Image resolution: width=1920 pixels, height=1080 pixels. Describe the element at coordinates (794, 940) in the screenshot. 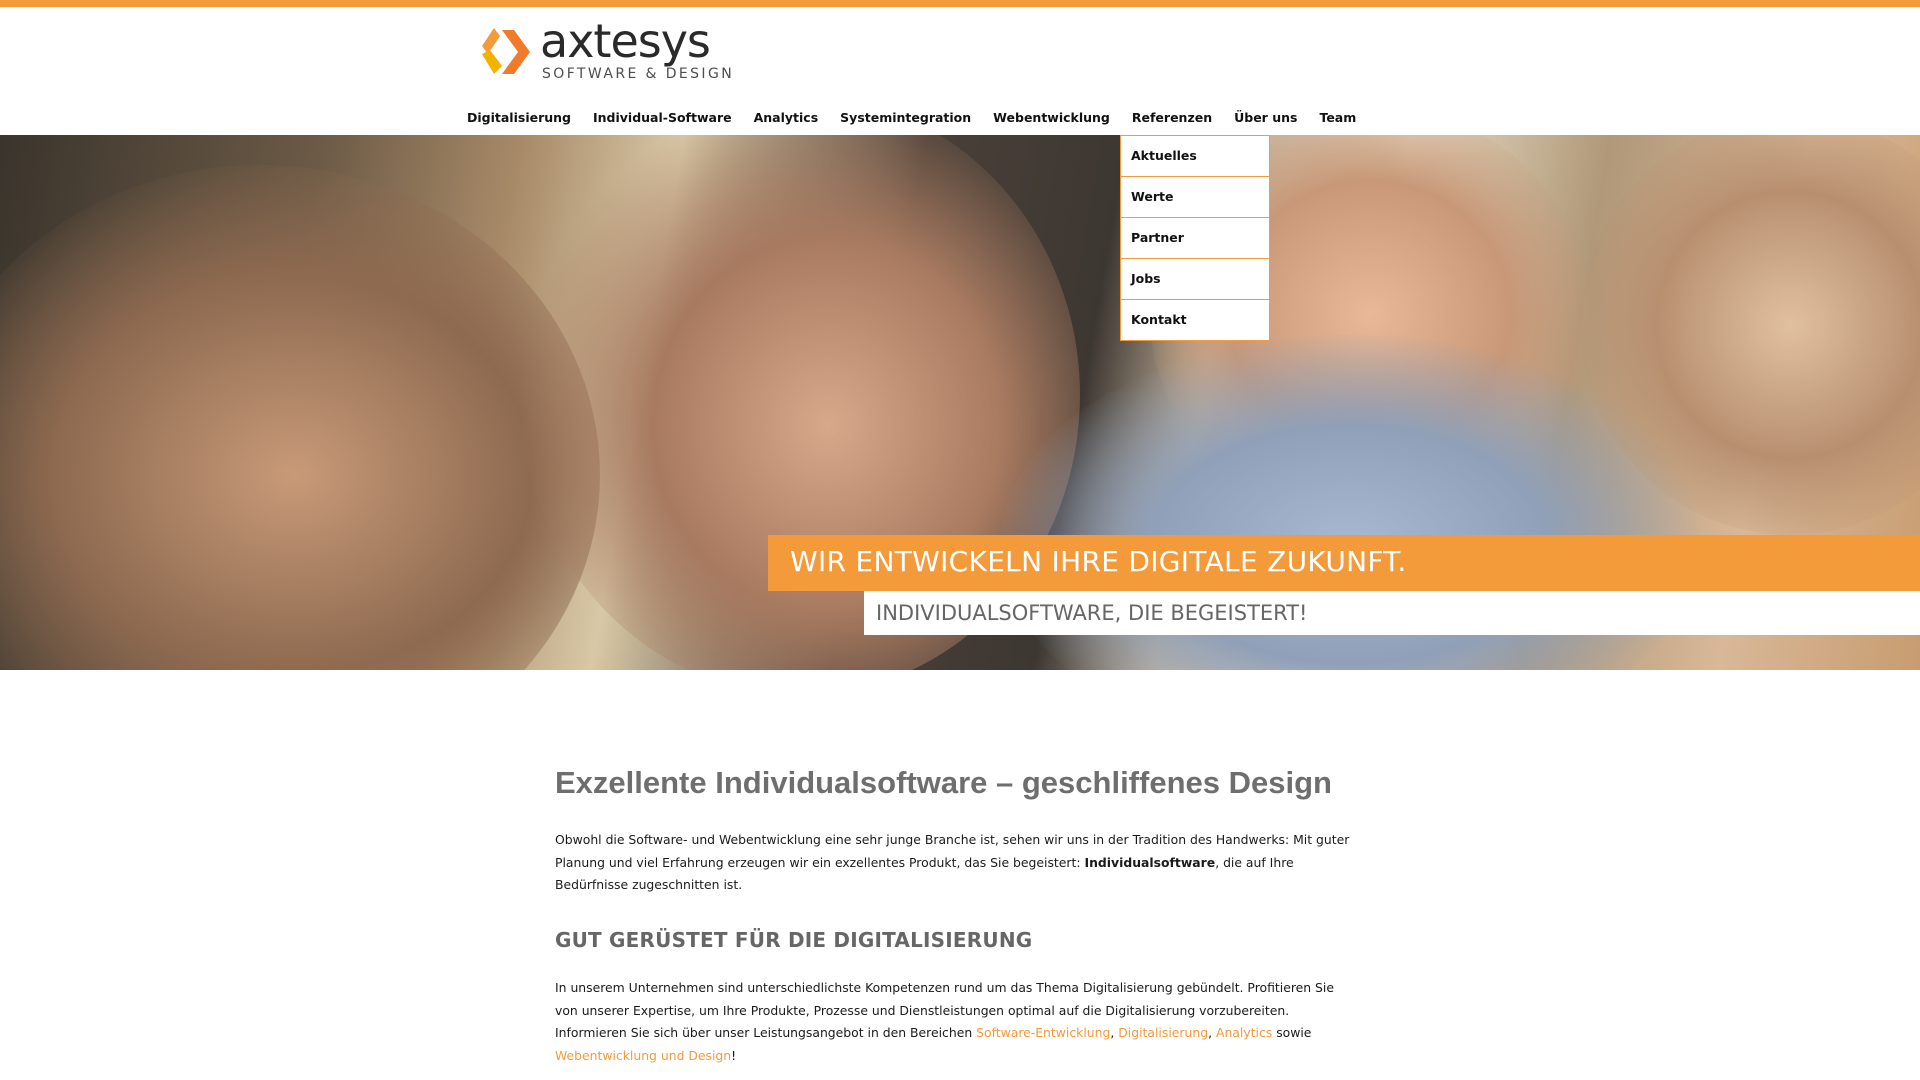

I see `section-title: GUT GERÜSTET FÜR DIE DIGITALISIERUNG` at that location.